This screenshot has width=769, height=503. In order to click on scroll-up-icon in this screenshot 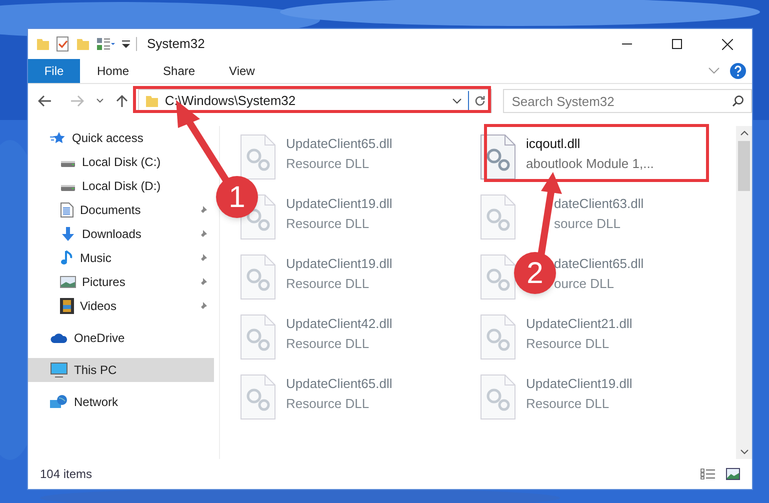, I will do `click(744, 133)`.